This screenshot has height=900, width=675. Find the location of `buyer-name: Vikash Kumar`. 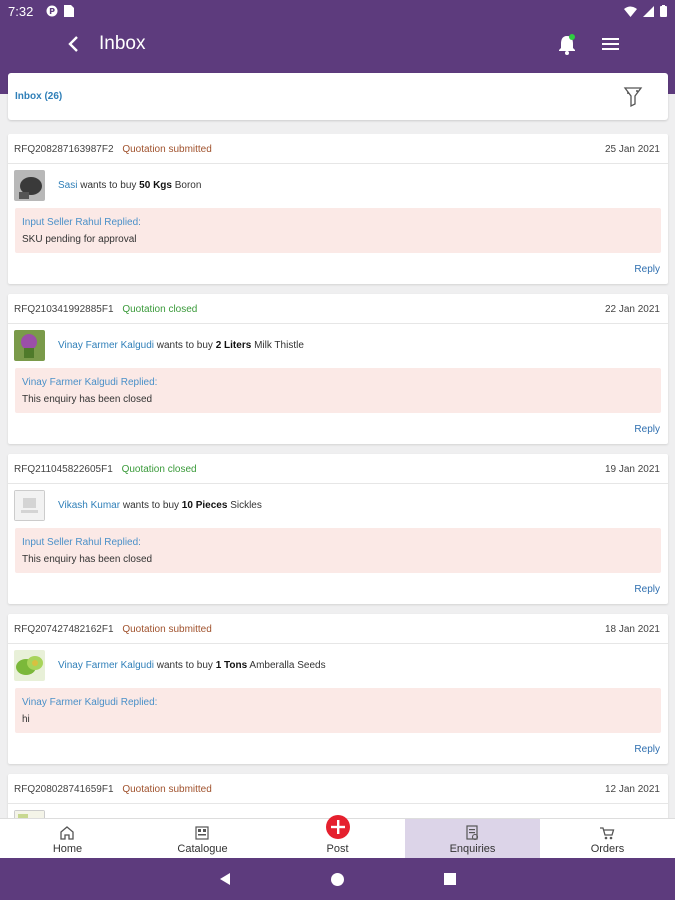

buyer-name: Vikash Kumar is located at coordinates (89, 505).